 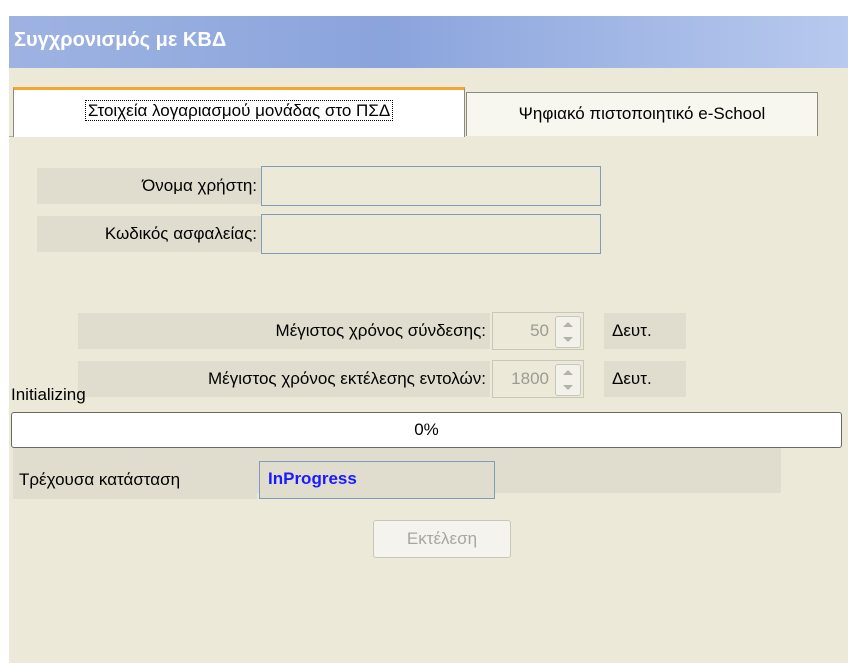 What do you see at coordinates (442, 539) in the screenshot?
I see `run-button: Εκτέλεση` at bounding box center [442, 539].